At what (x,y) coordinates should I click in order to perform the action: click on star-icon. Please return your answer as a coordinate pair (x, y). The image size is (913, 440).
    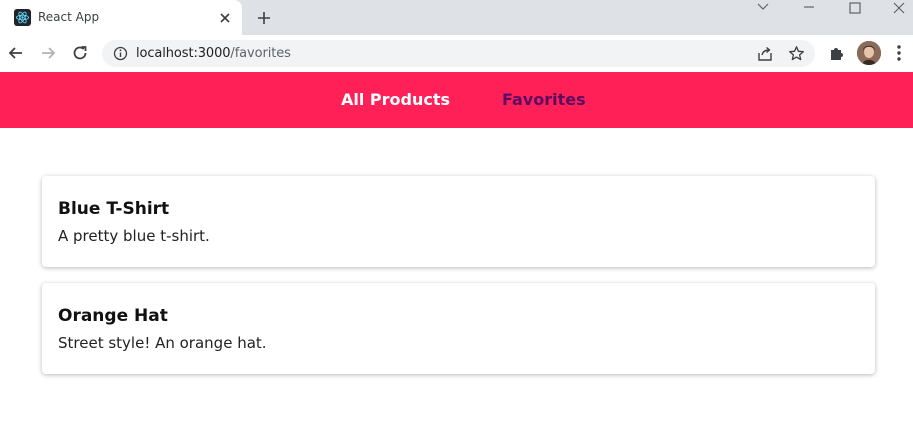
    Looking at the image, I should click on (796, 53).